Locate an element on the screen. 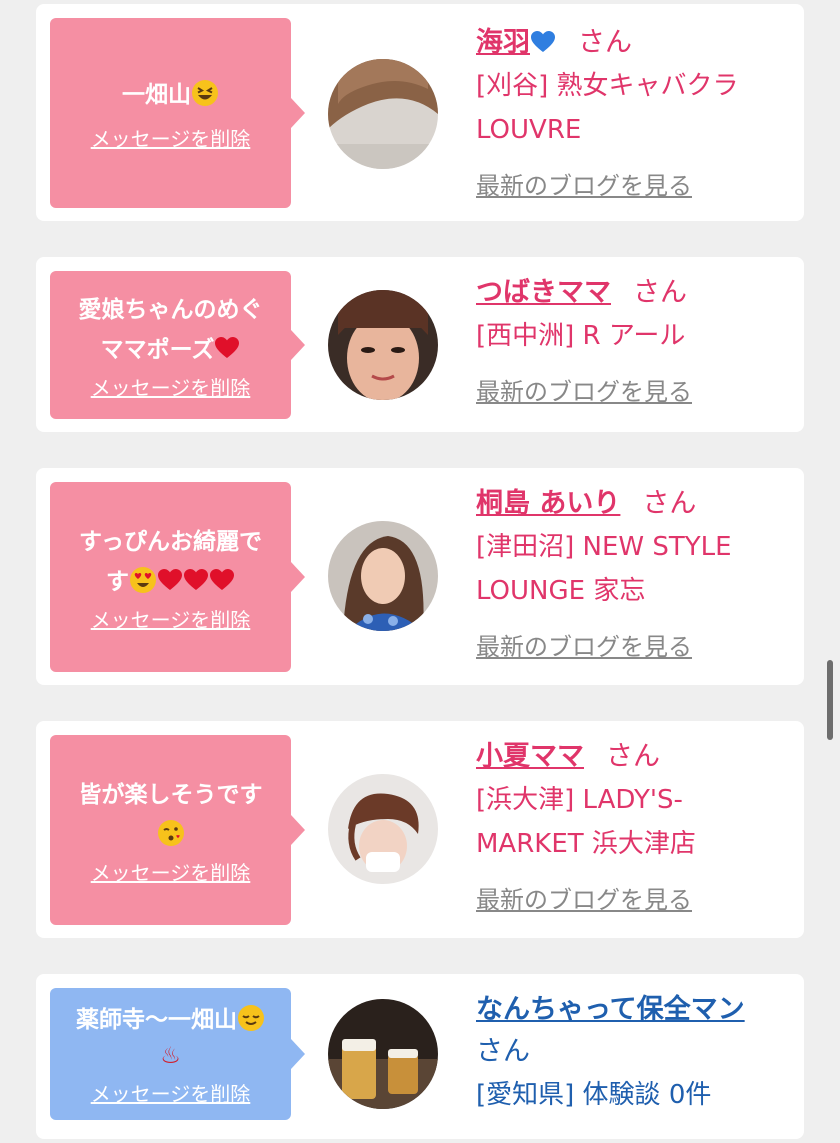  scrollbar is located at coordinates (830, 700).